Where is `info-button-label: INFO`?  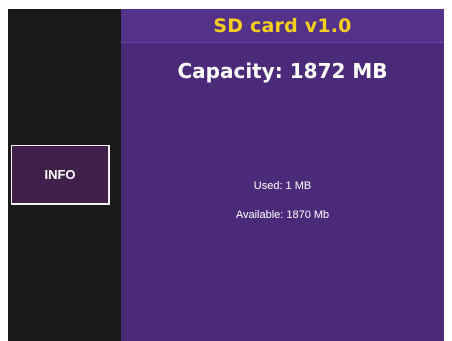
info-button-label: INFO is located at coordinates (60, 174).